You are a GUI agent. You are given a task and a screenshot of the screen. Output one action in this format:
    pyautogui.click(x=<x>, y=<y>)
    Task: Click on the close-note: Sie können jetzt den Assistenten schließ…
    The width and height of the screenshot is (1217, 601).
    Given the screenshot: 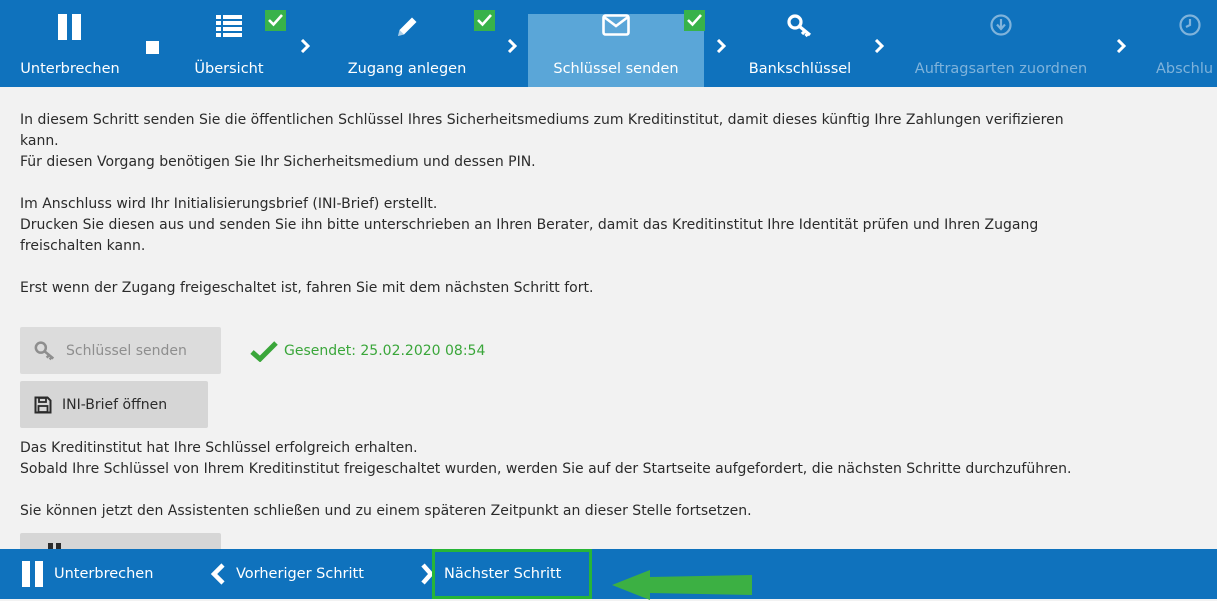 What is the action you would take?
    pyautogui.click(x=386, y=511)
    